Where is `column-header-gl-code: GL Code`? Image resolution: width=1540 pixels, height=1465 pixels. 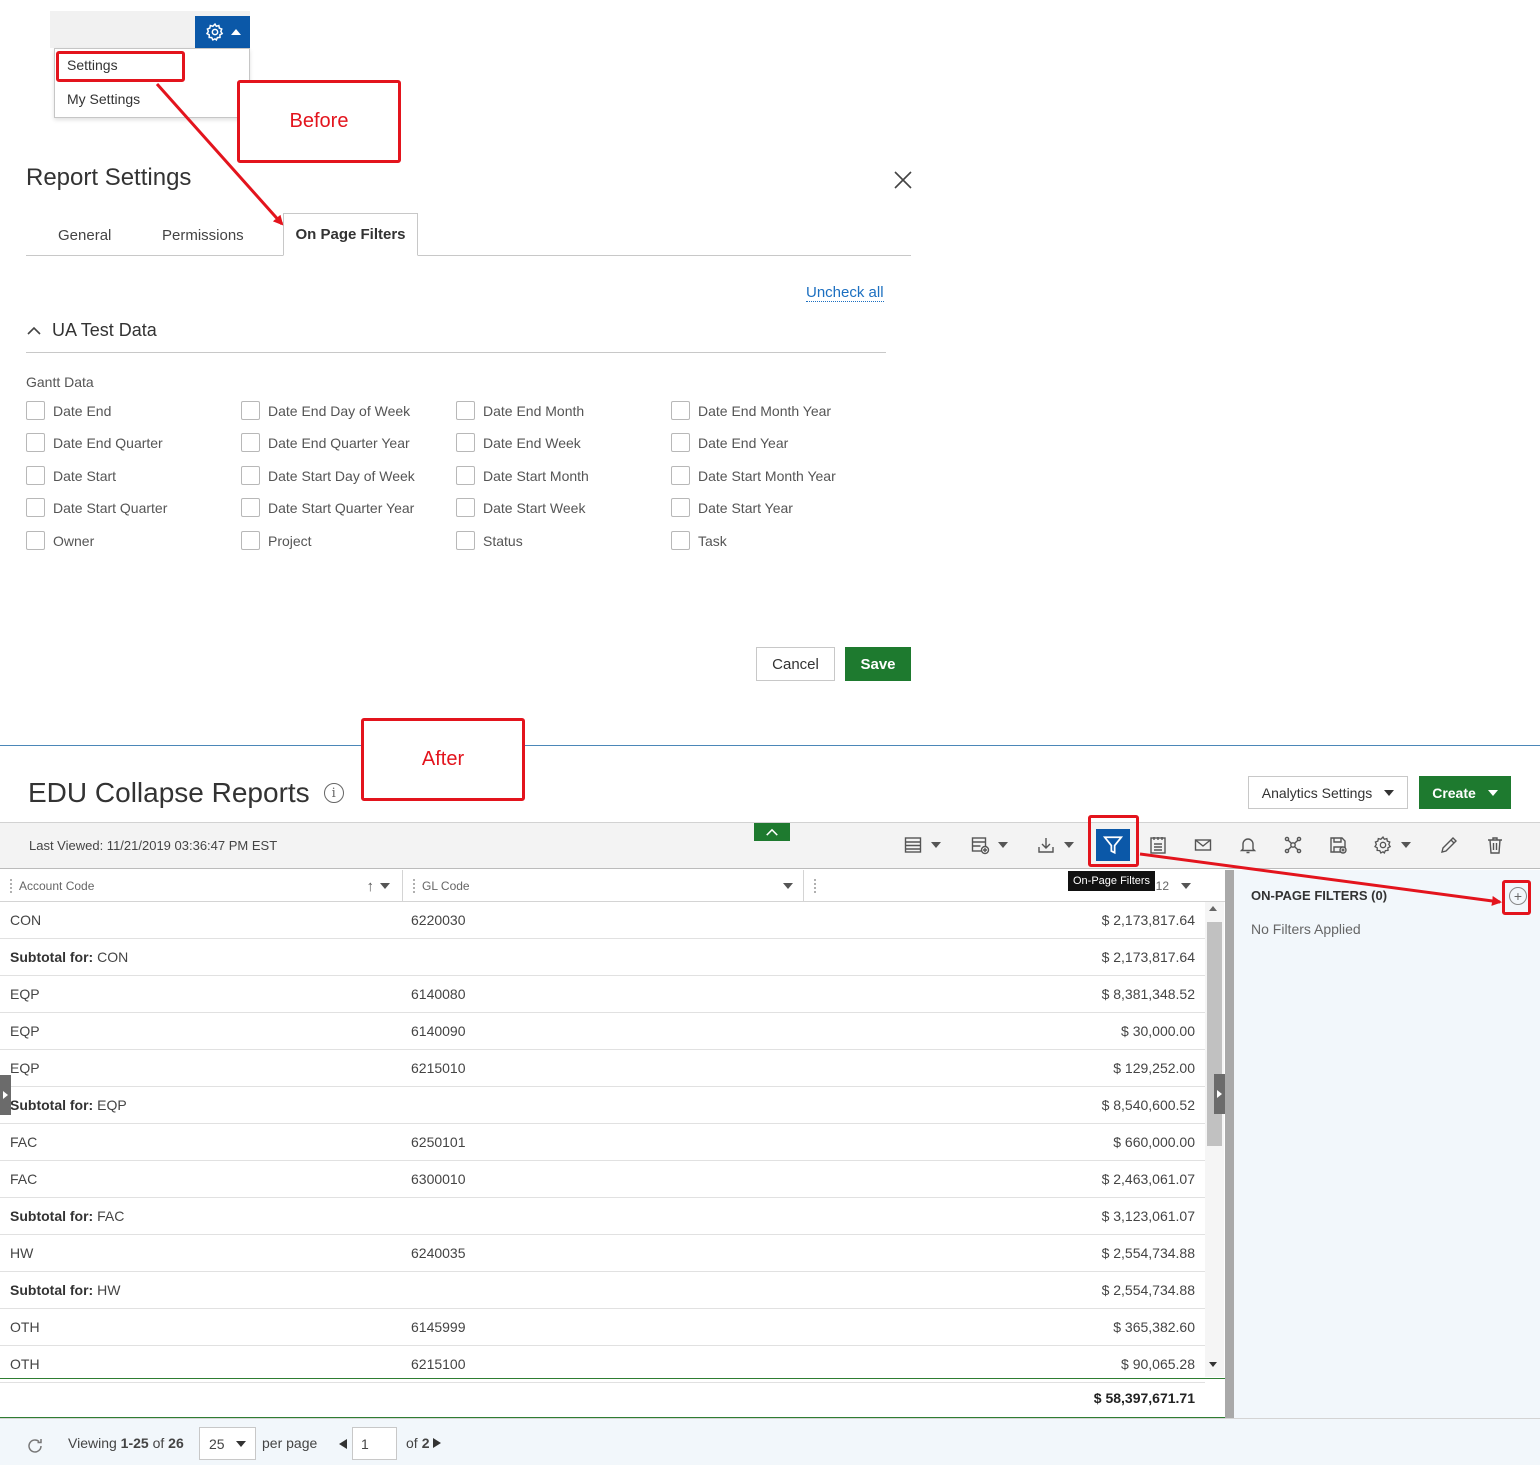
column-header-gl-code: GL Code is located at coordinates (603, 886).